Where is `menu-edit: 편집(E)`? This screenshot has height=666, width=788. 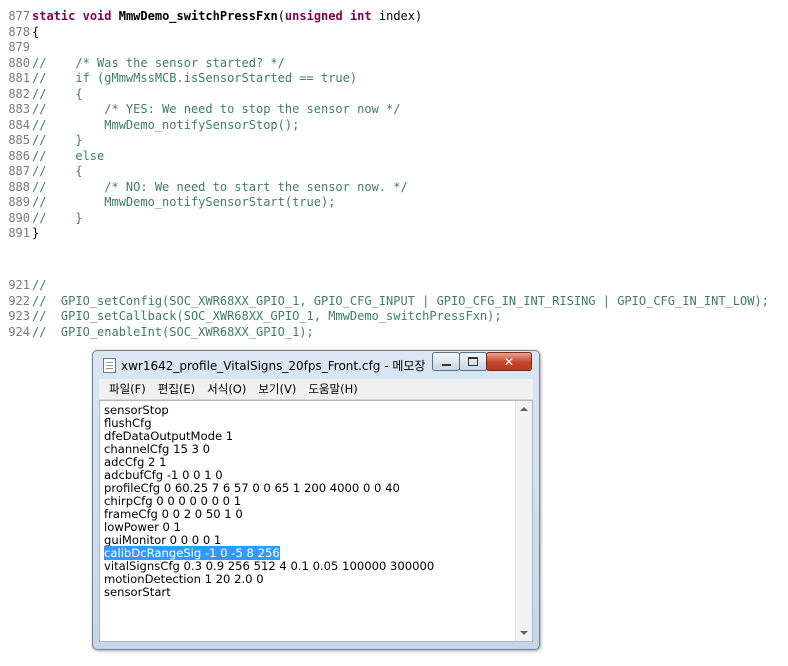 menu-edit: 편집(E) is located at coordinates (176, 389).